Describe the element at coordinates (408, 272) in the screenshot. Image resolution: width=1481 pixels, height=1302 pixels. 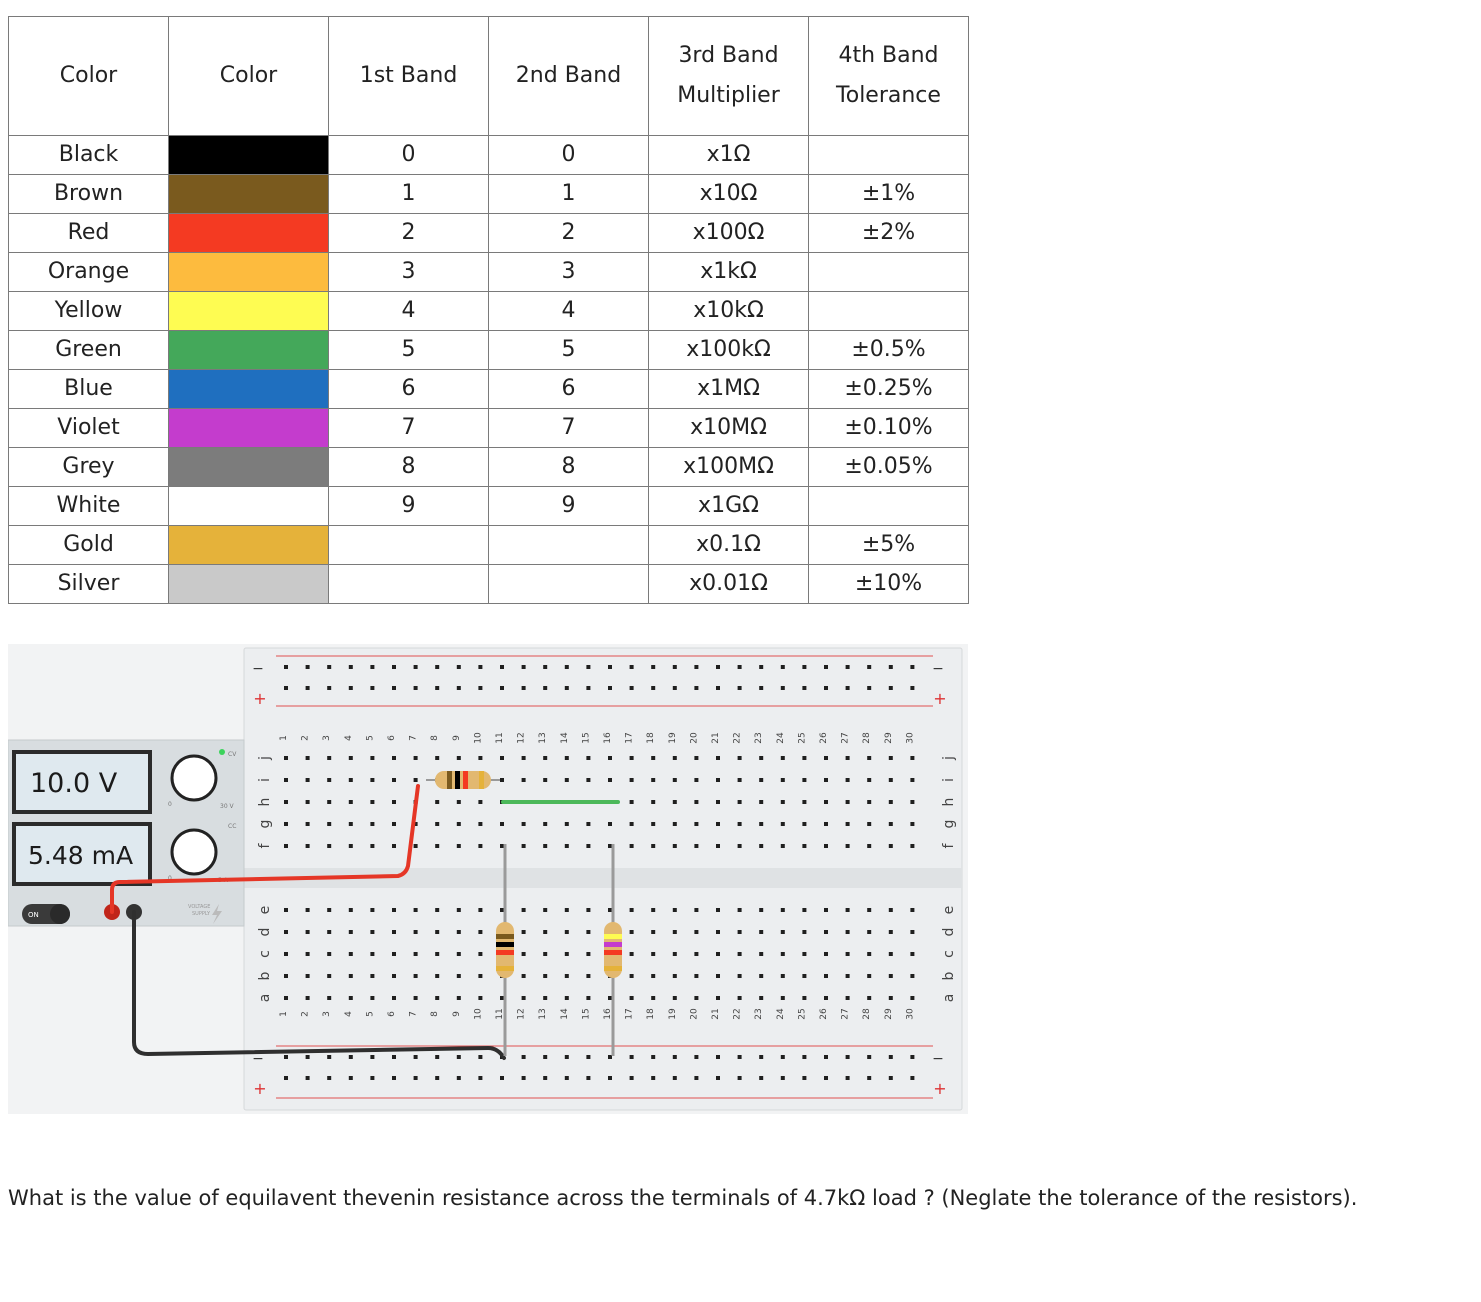
I see `first-band-cell: 3` at that location.